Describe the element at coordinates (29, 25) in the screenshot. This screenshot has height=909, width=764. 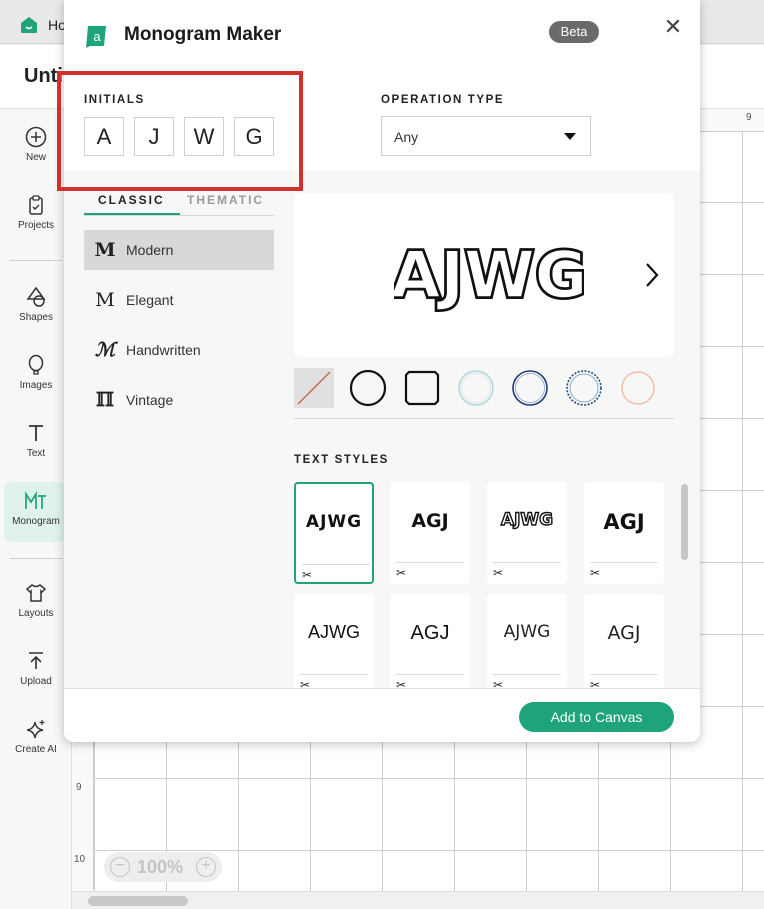
I see `home-icon` at that location.